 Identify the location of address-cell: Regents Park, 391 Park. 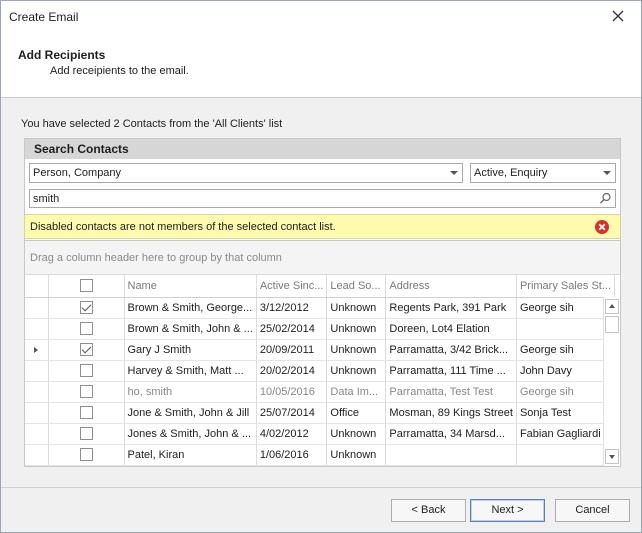
(451, 308).